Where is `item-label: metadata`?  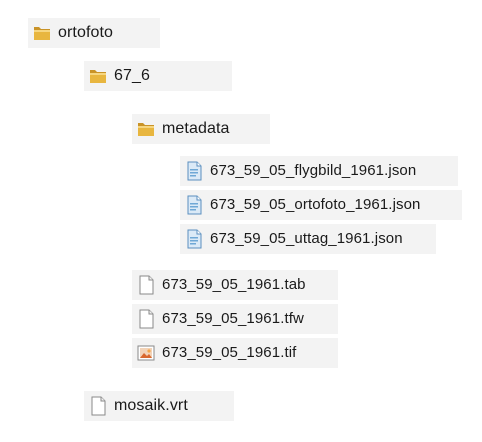 item-label: metadata is located at coordinates (196, 128).